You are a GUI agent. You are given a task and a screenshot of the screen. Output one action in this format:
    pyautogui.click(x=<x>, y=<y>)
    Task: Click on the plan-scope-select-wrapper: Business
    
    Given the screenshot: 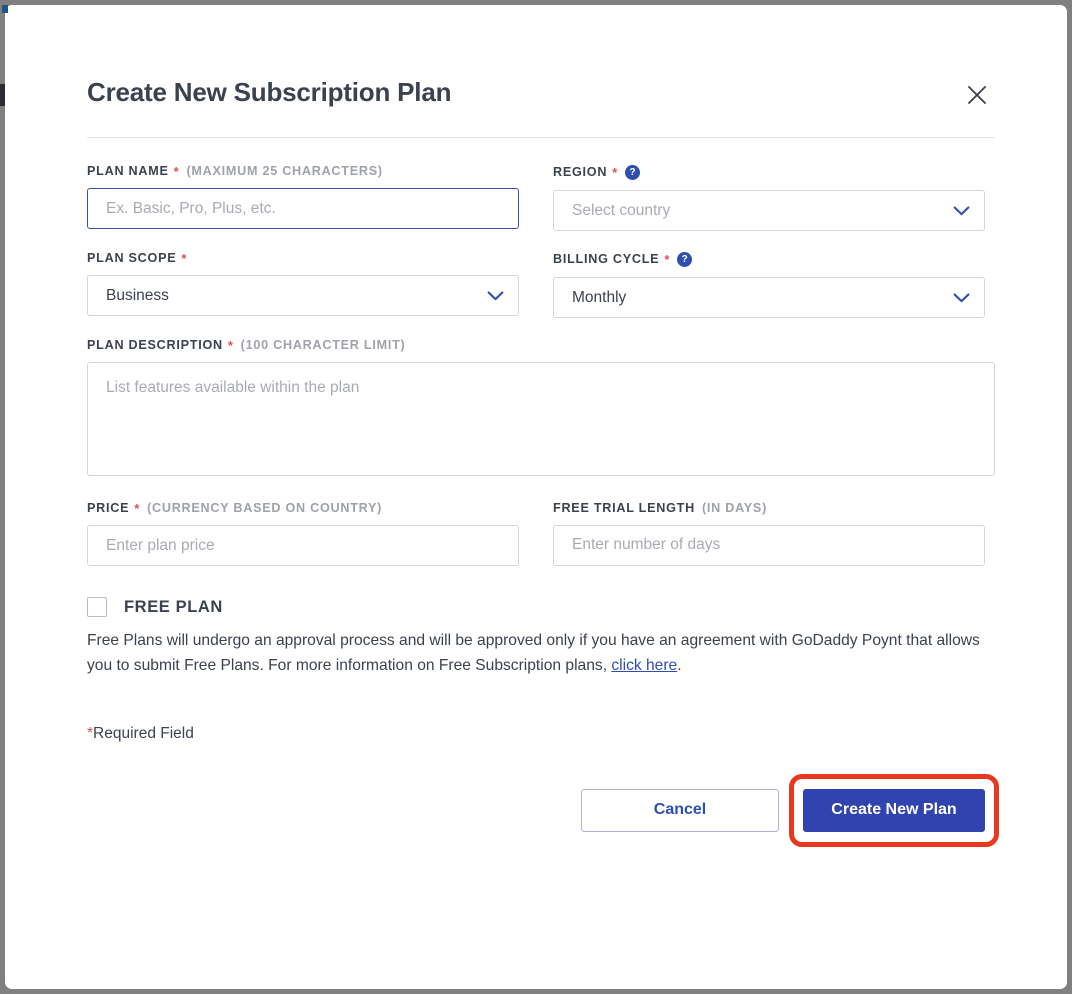 What is the action you would take?
    pyautogui.click(x=303, y=296)
    